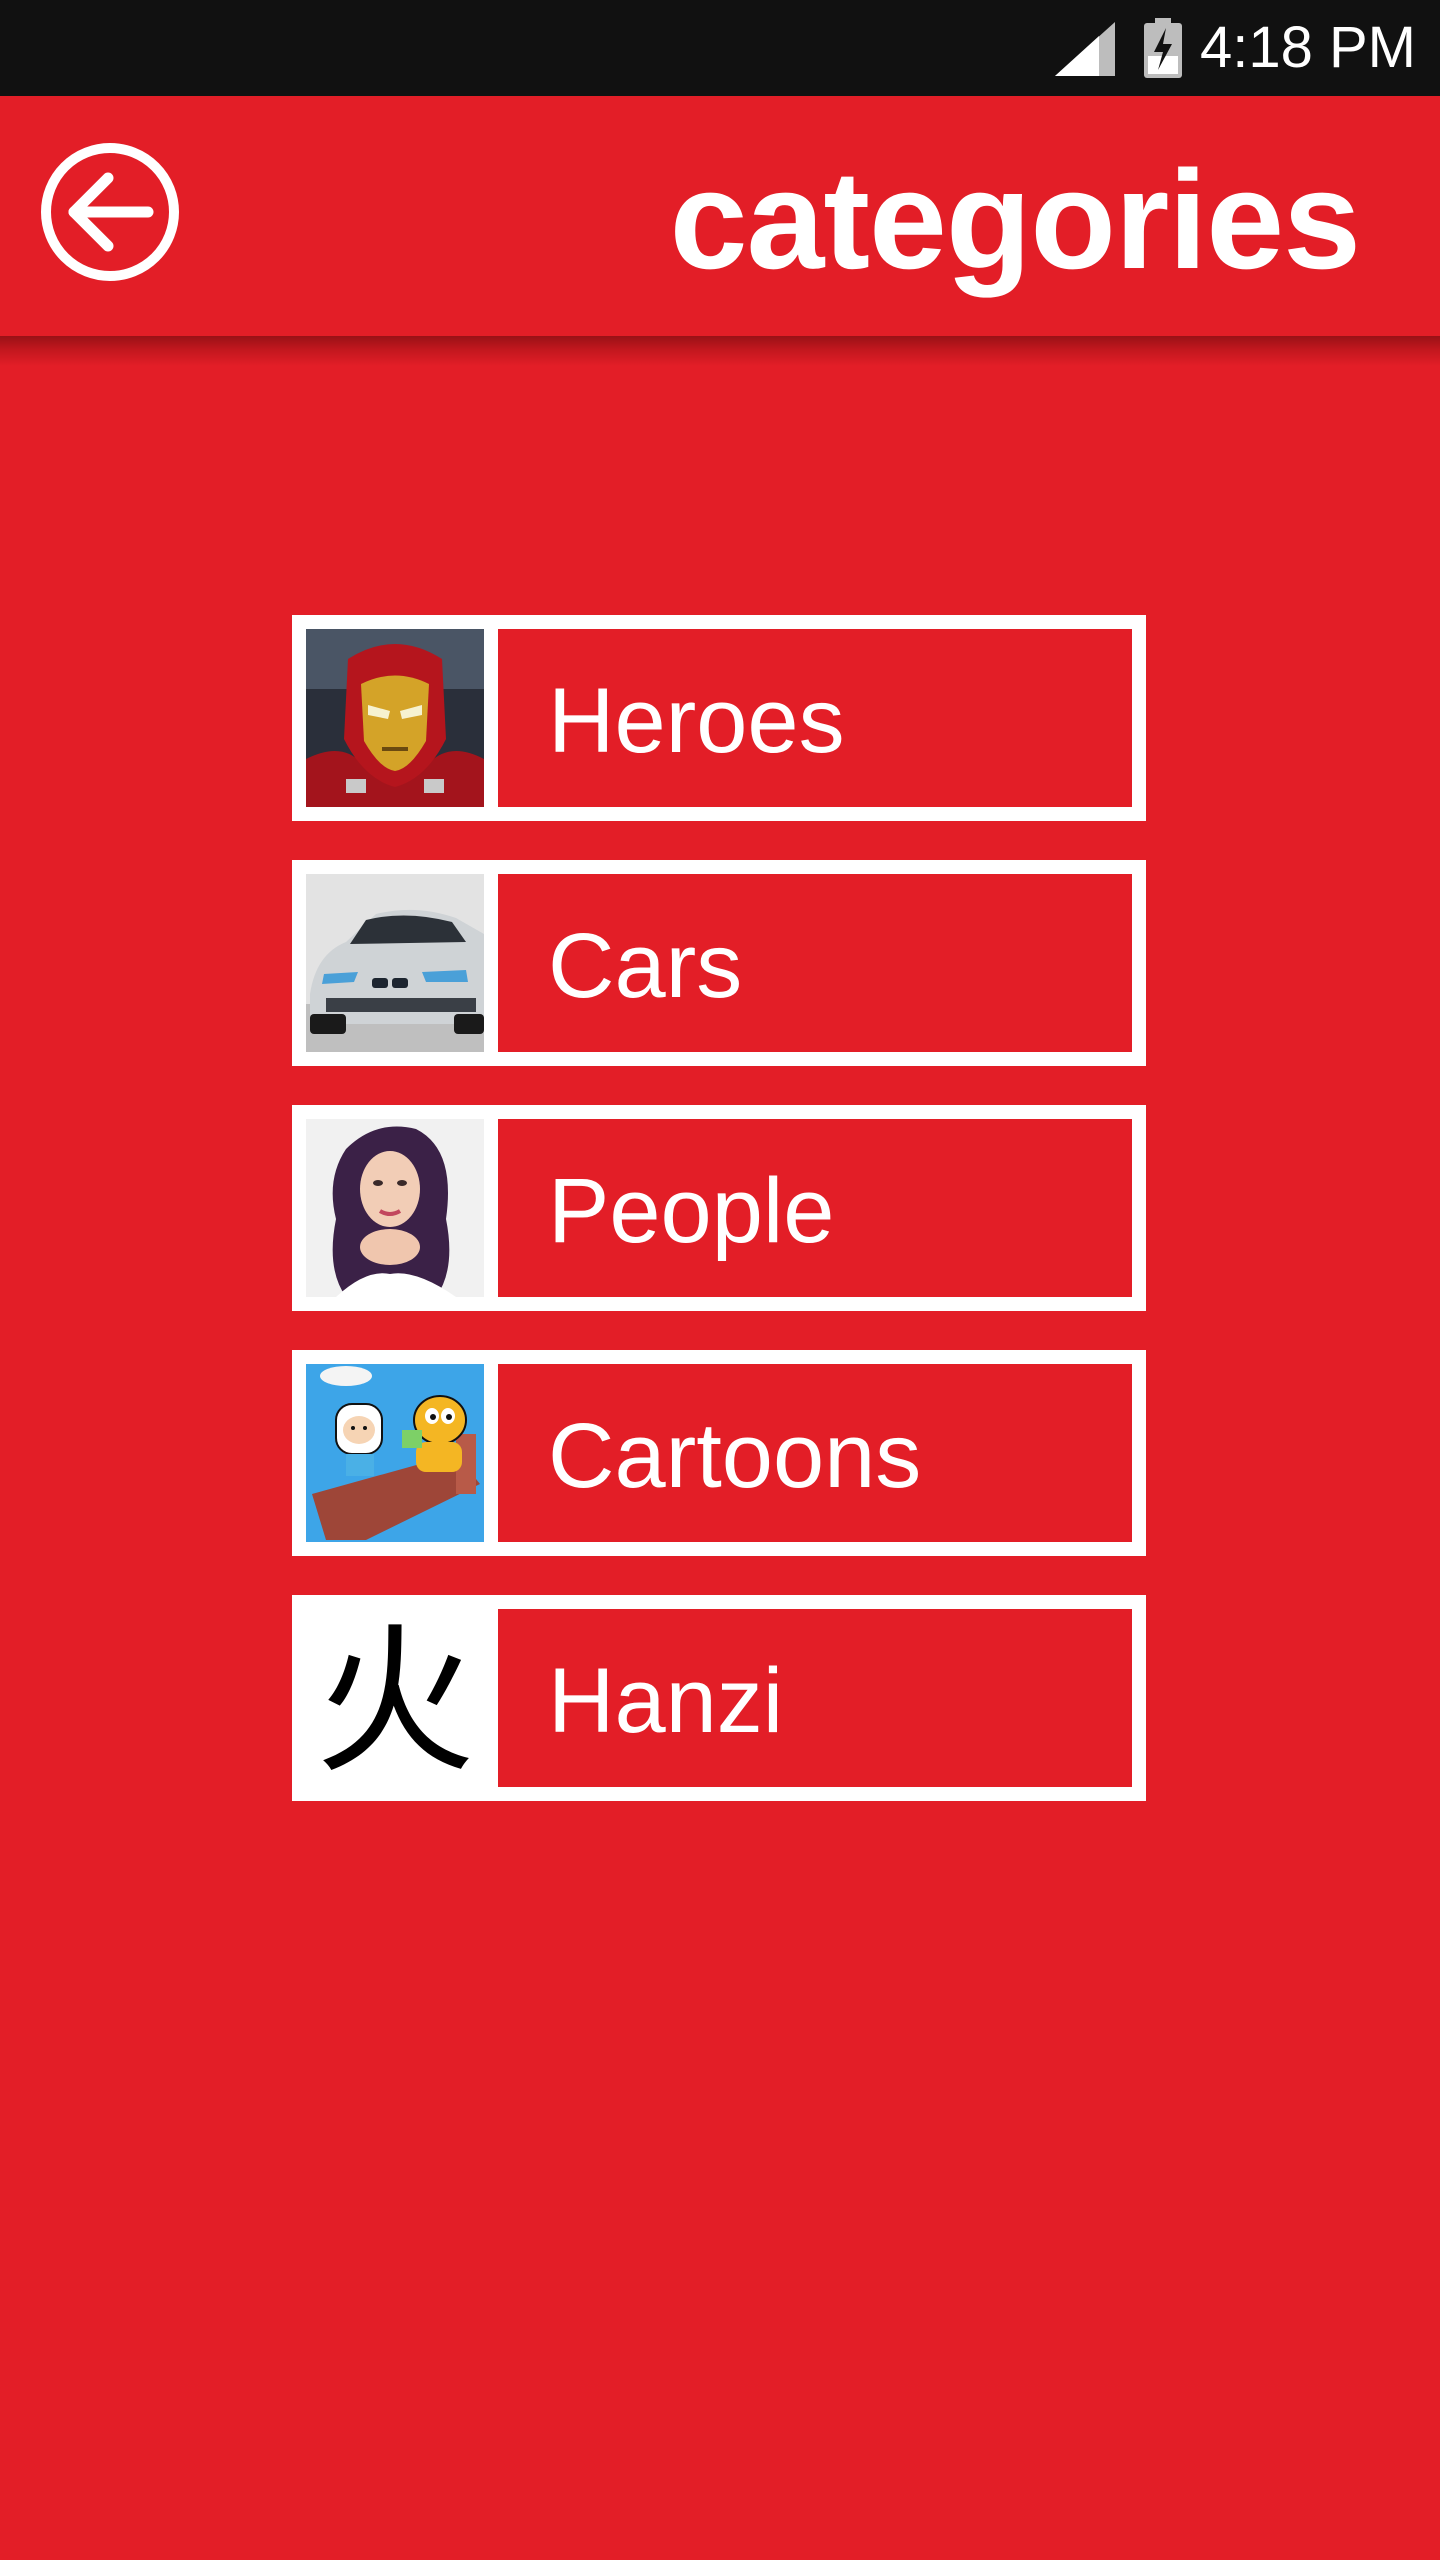 The image size is (1440, 2560). I want to click on status-bar: 4:18 PM, so click(720, 48).